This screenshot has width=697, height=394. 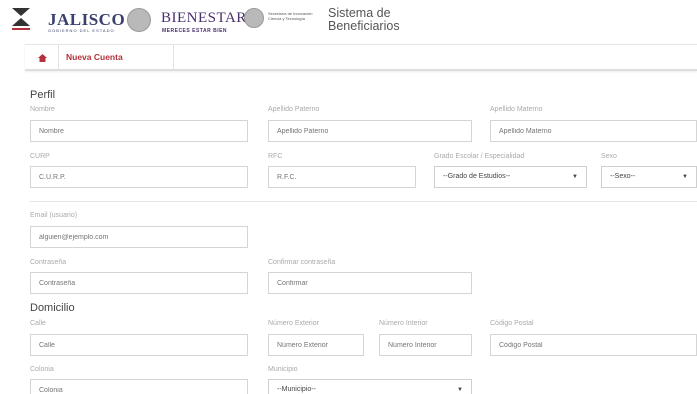 I want to click on contrasena-input, so click(x=139, y=283).